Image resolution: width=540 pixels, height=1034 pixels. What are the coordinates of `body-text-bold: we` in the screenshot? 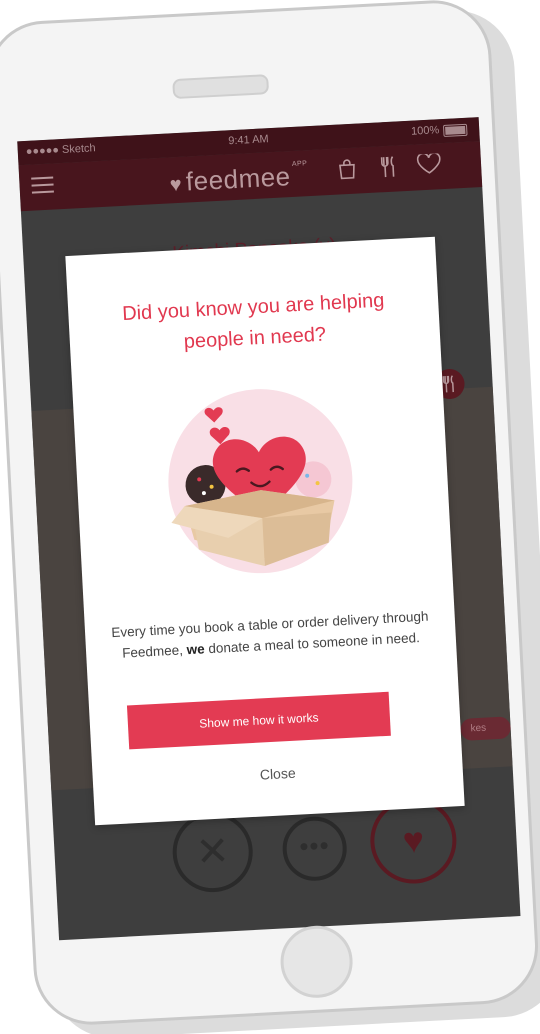 It's located at (196, 649).